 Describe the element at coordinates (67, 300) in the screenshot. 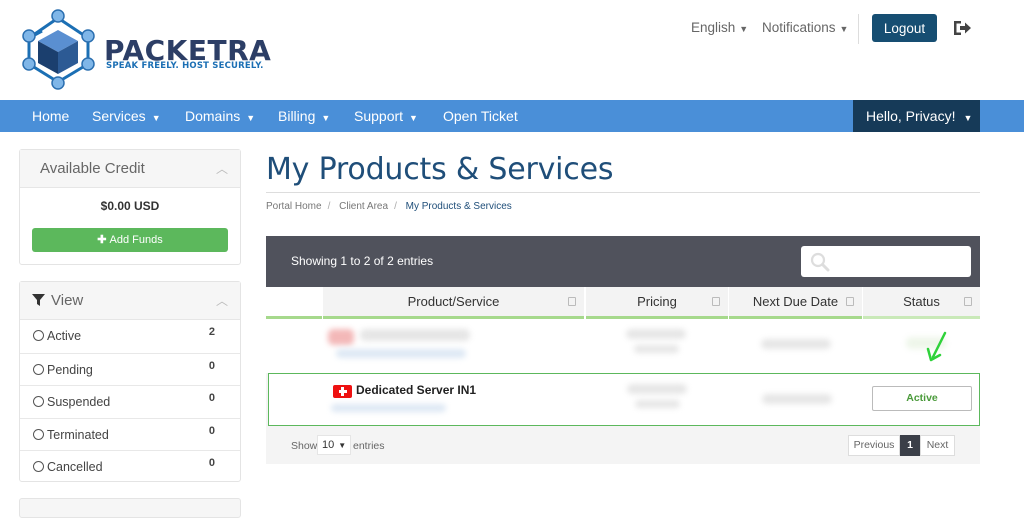

I see `view-panel-title: View` at that location.